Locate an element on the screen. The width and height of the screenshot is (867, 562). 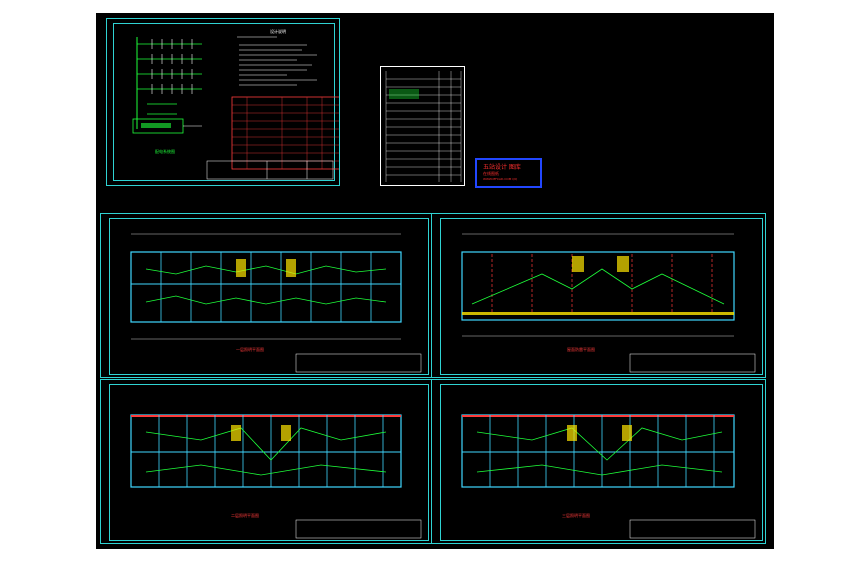
sheet-first-floor-lighting-plan: 一层照明平面图 is located at coordinates (266, 295).